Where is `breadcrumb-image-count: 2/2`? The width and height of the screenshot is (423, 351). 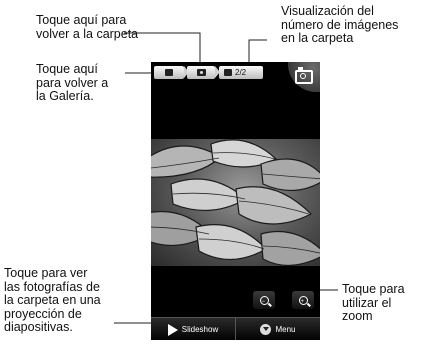 breadcrumb-image-count: 2/2 is located at coordinates (241, 72).